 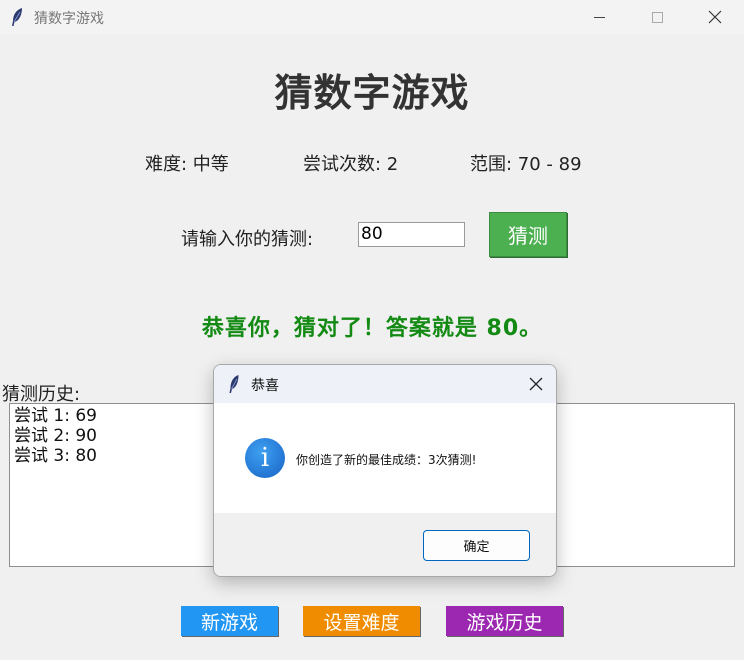 What do you see at coordinates (187, 164) in the screenshot?
I see `difficulty-label: 难度: 中等` at bounding box center [187, 164].